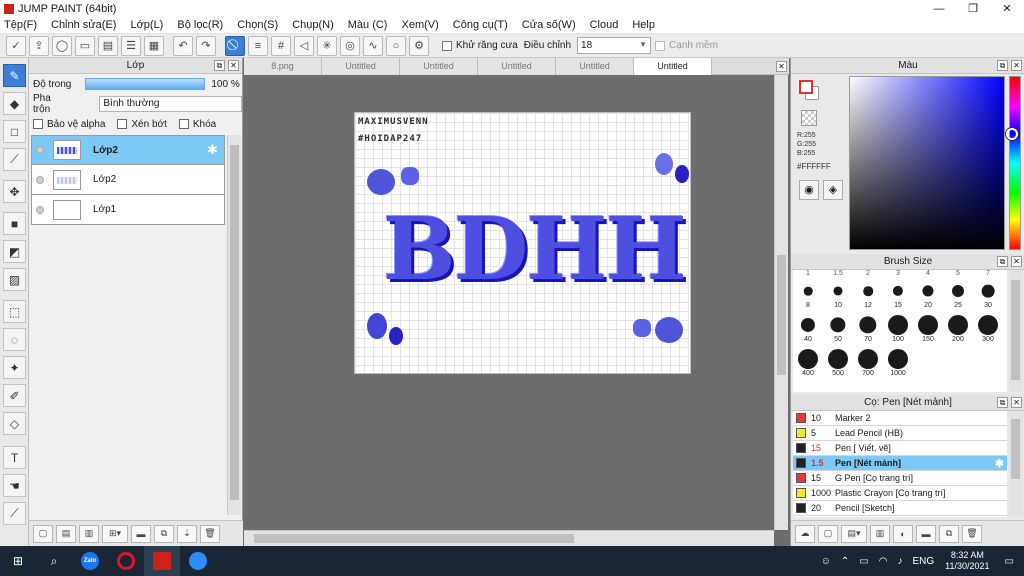 The height and width of the screenshot is (576, 1024). What do you see at coordinates (1016, 331) in the screenshot?
I see `brush-size-scrollbar` at bounding box center [1016, 331].